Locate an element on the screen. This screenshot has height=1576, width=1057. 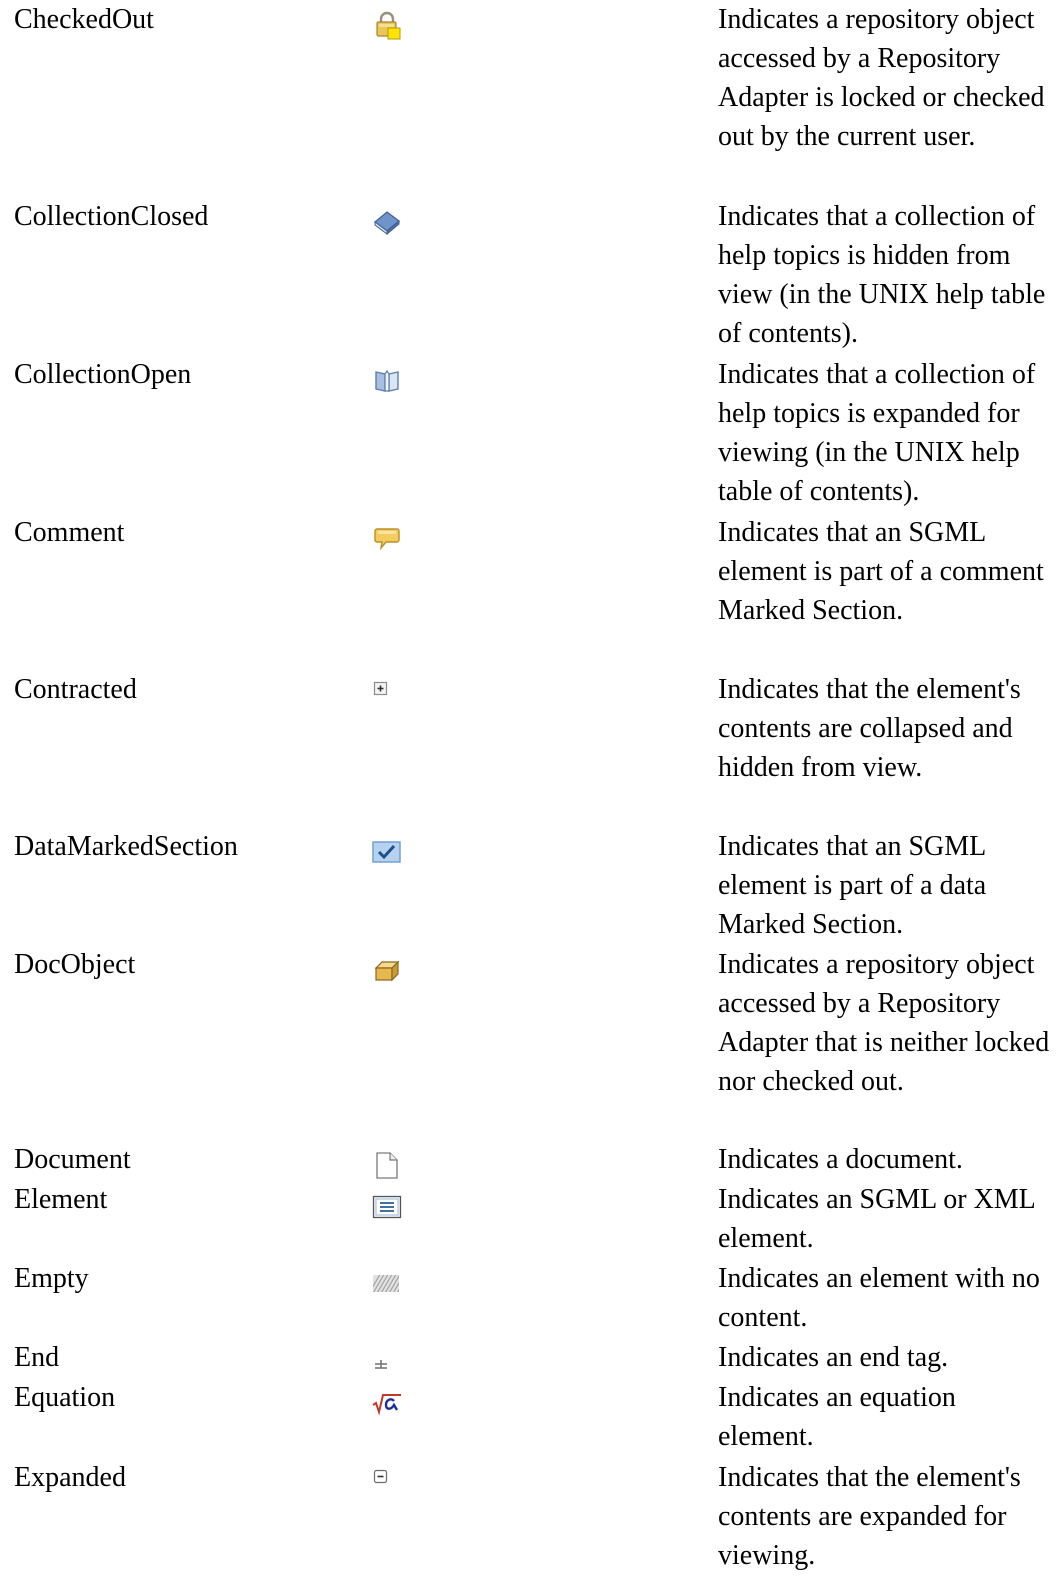
row-name: CollectionClosed is located at coordinates (111, 216).